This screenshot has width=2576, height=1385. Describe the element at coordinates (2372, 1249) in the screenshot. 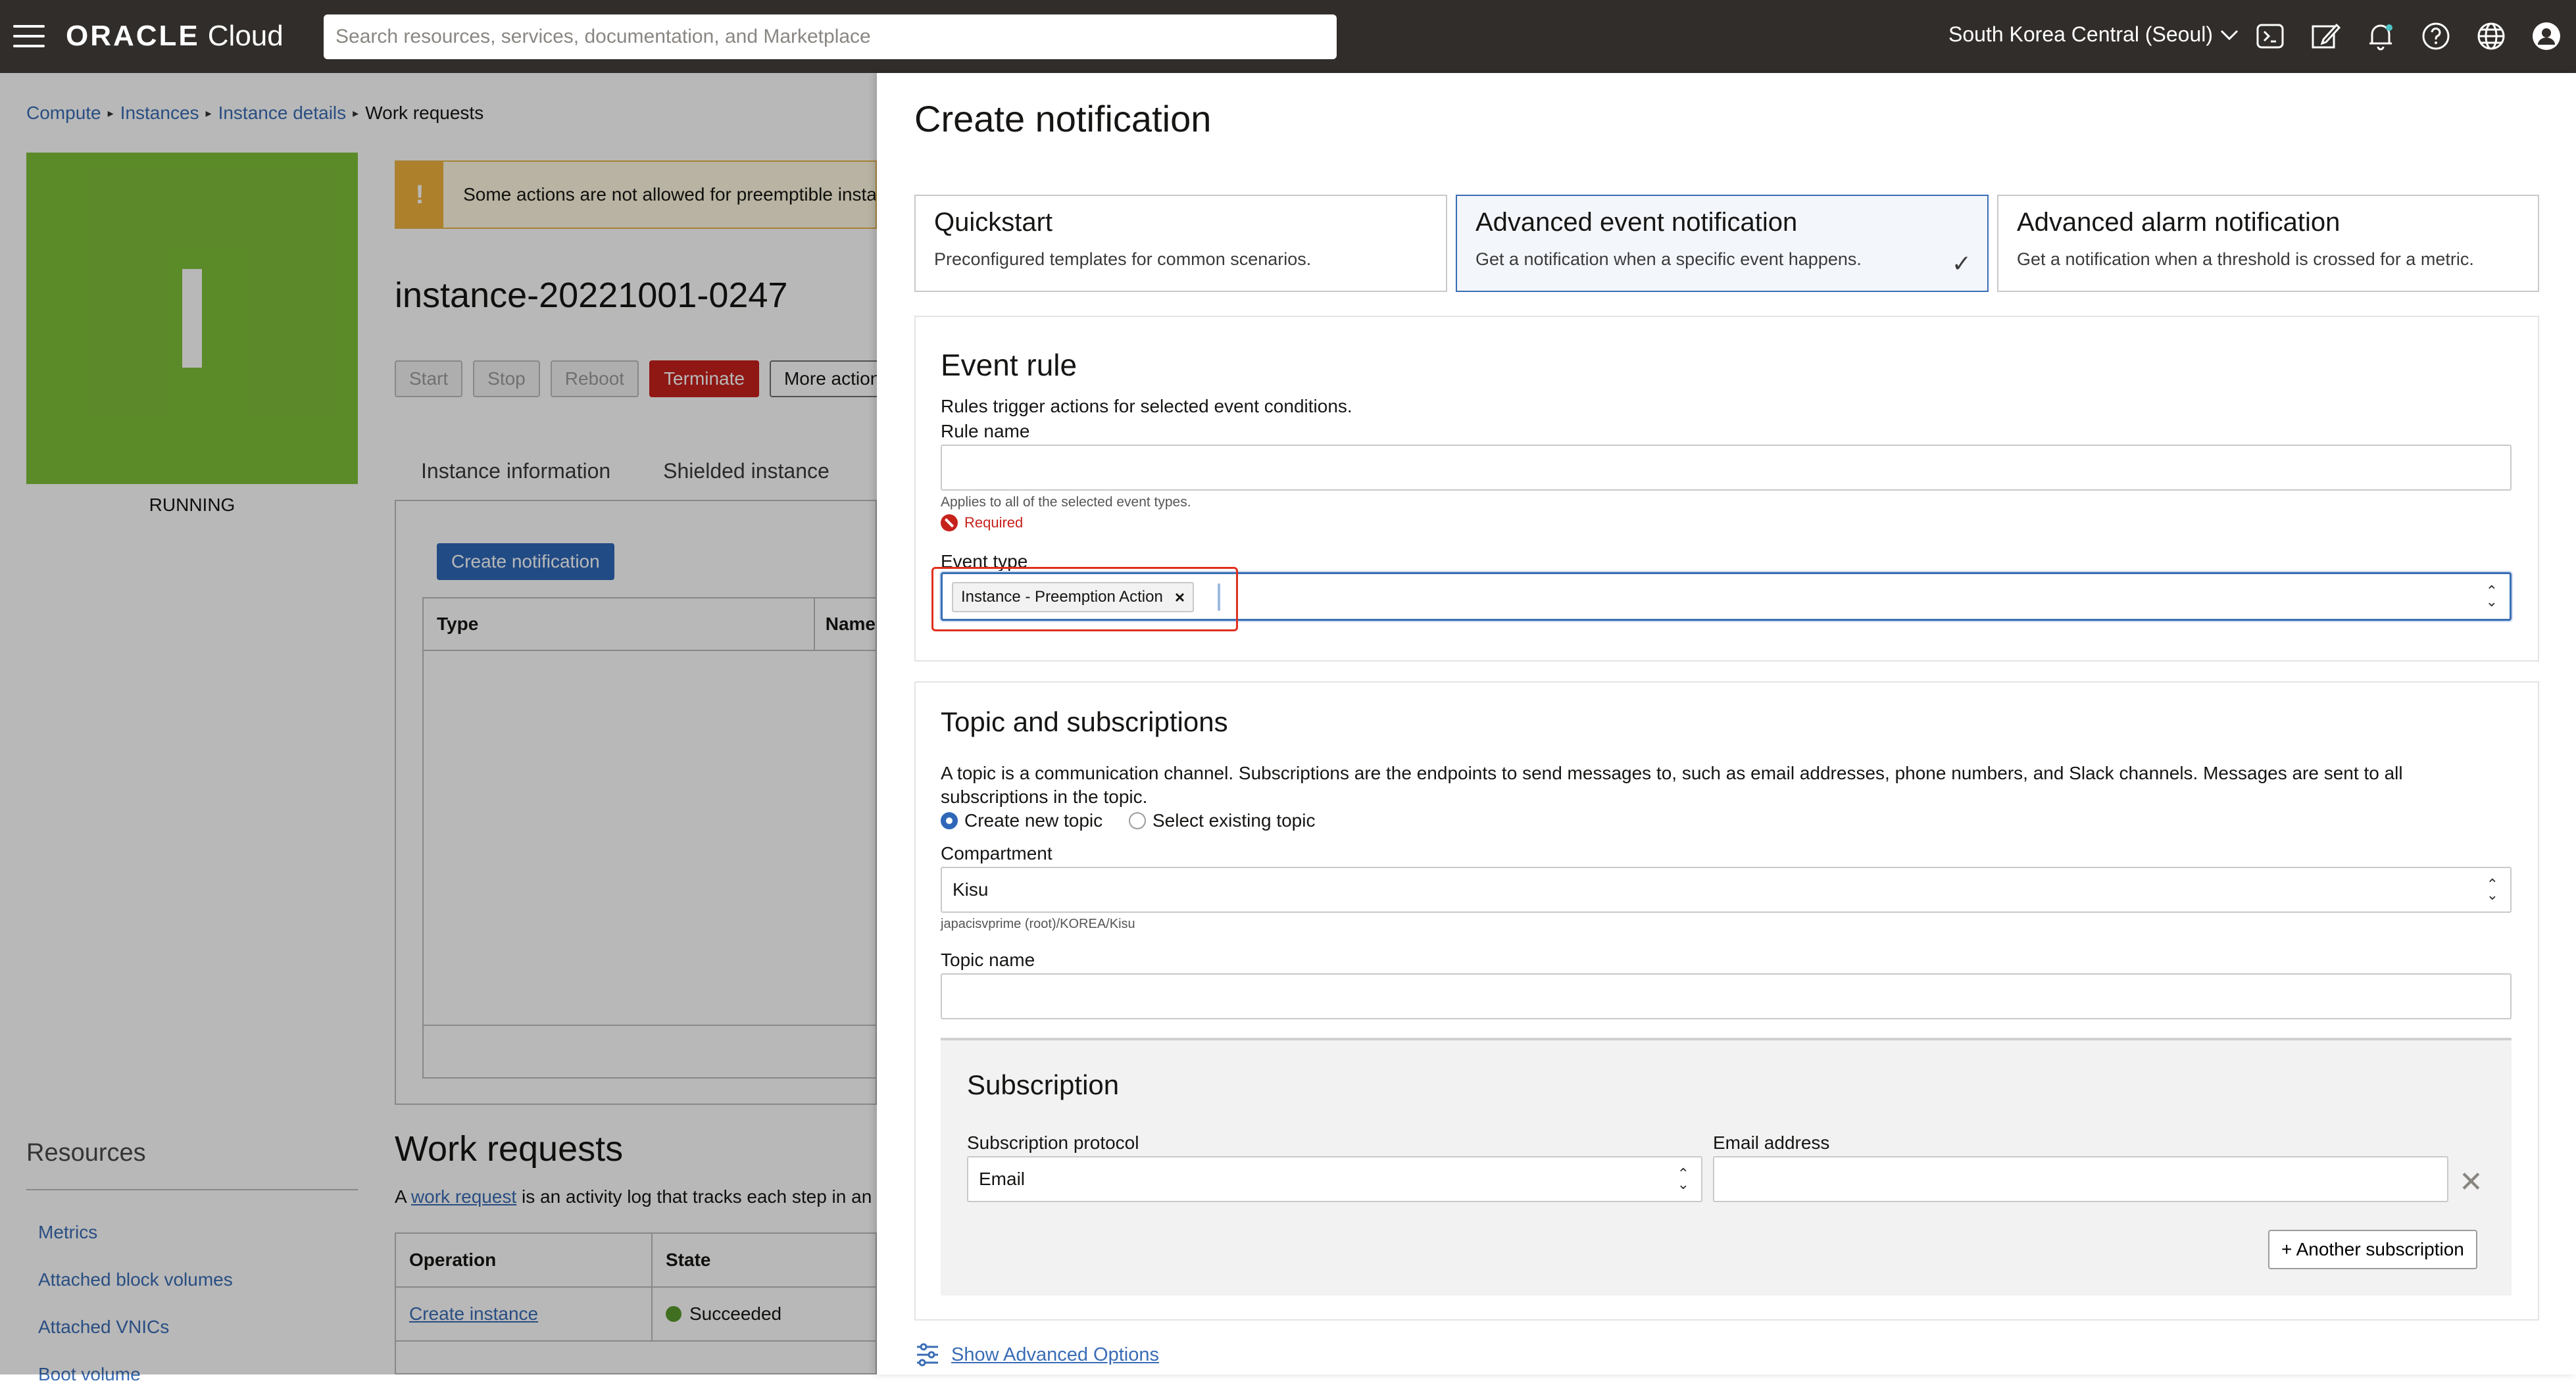

I see `another-subscription-button: + Another subscription` at that location.